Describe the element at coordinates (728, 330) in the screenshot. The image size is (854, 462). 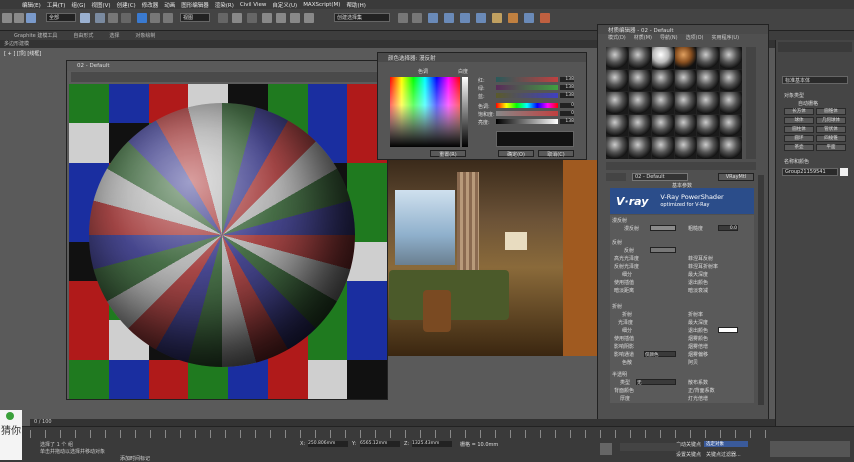
I see `exit-color-swatch` at that location.